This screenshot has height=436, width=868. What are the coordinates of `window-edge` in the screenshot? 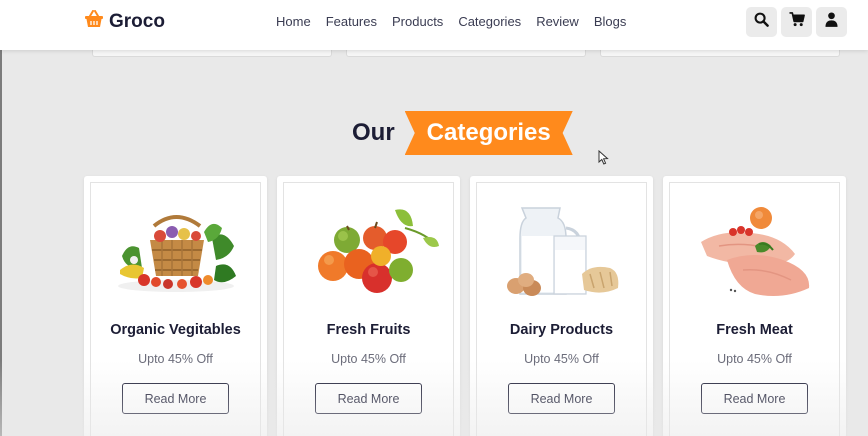 It's located at (1, 218).